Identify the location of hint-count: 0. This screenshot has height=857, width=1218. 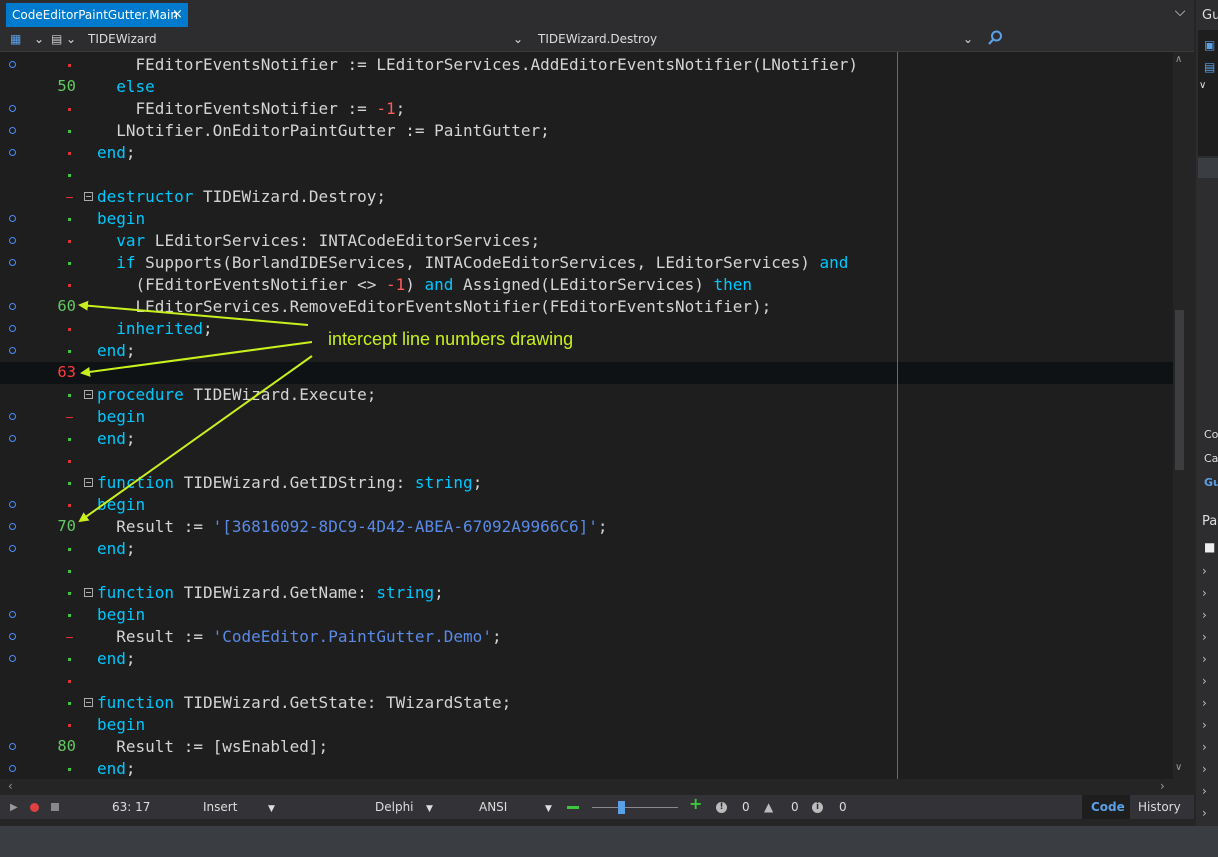
(843, 807).